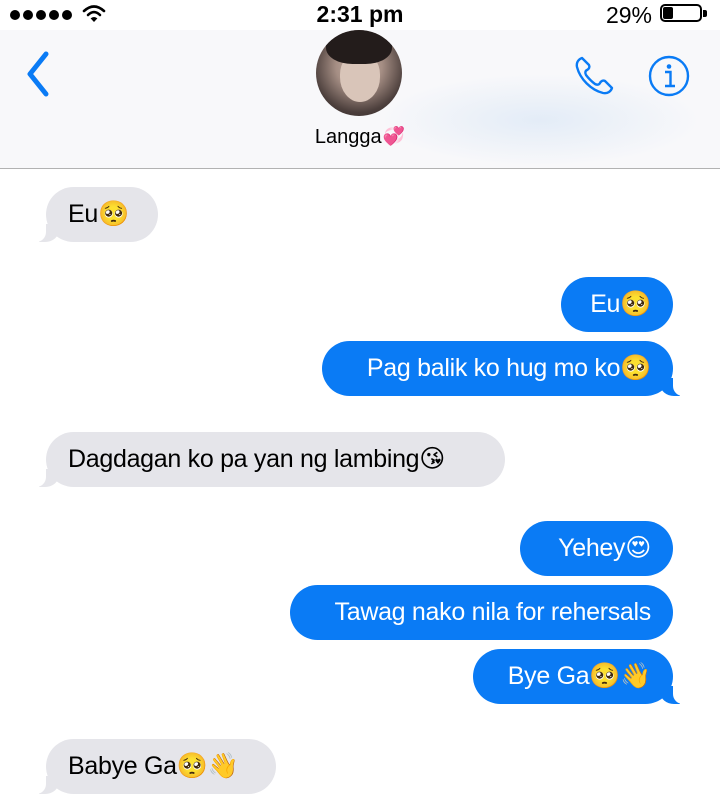 This screenshot has height=802, width=720. I want to click on two-hearts-icon: 💞, so click(394, 136).